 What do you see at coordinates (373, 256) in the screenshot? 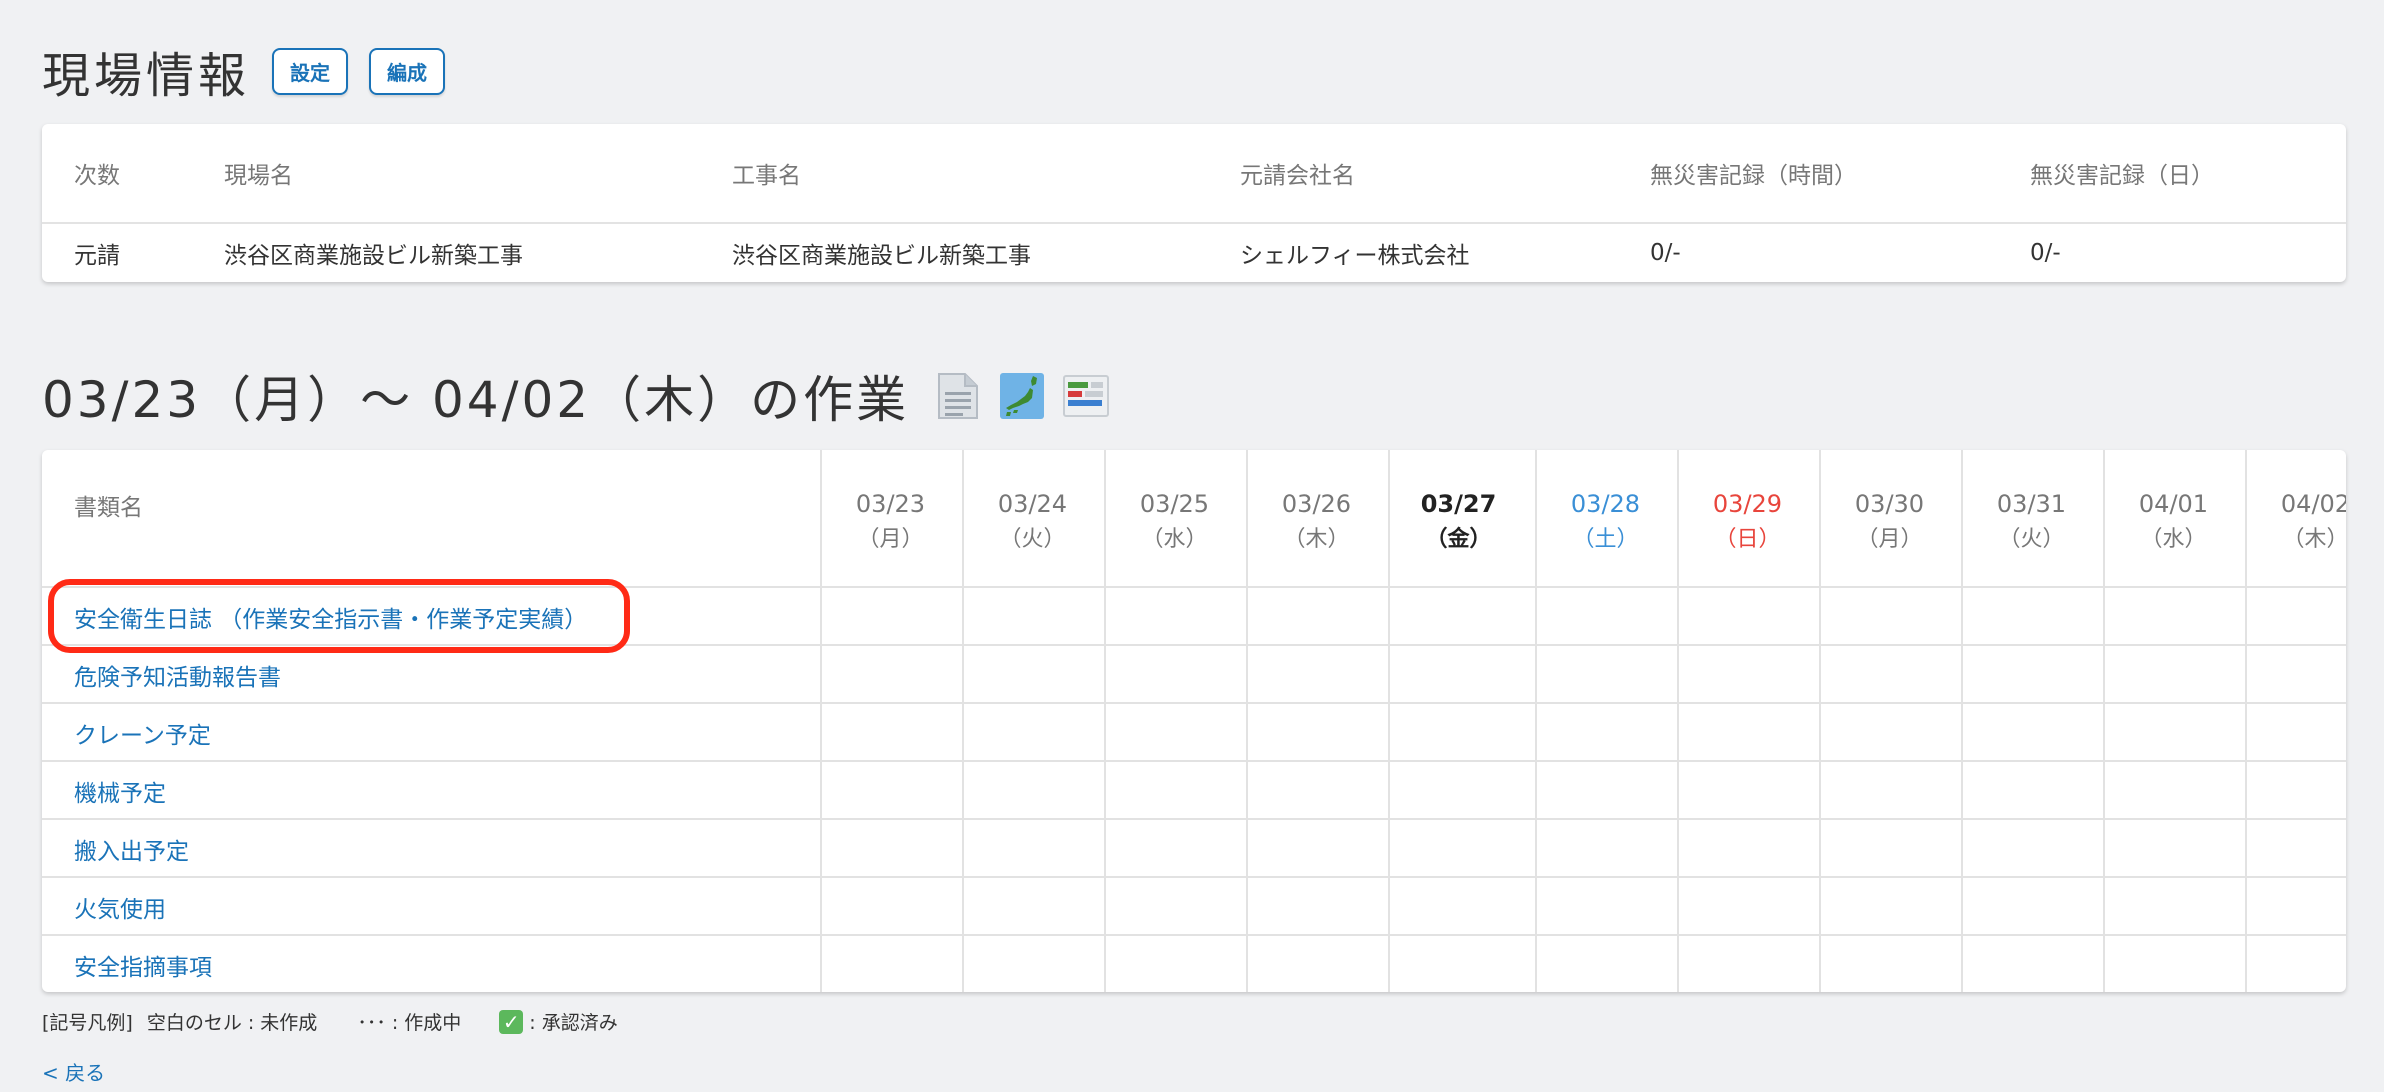
I see `cell-site-name: 渋谷区商業施設ビル新築工事` at bounding box center [373, 256].